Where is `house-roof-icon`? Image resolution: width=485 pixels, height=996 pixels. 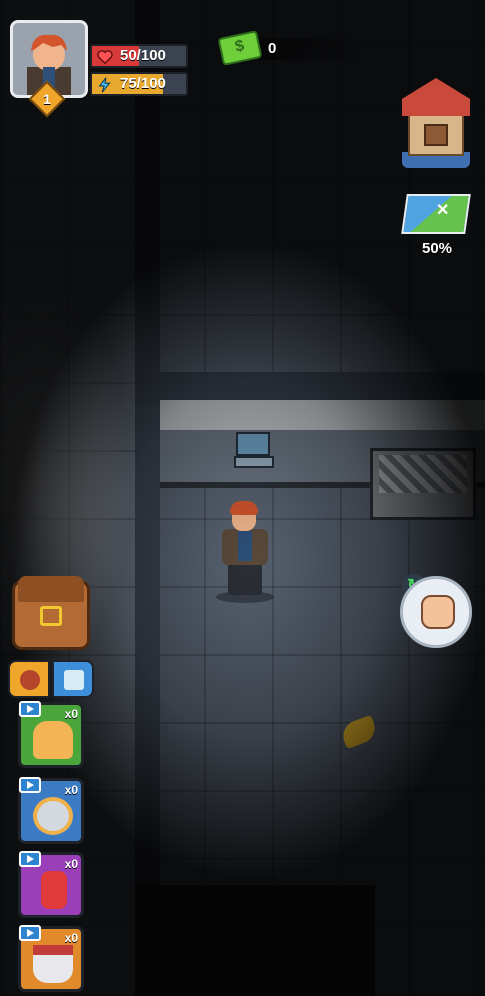
house-roof-icon is located at coordinates (436, 97).